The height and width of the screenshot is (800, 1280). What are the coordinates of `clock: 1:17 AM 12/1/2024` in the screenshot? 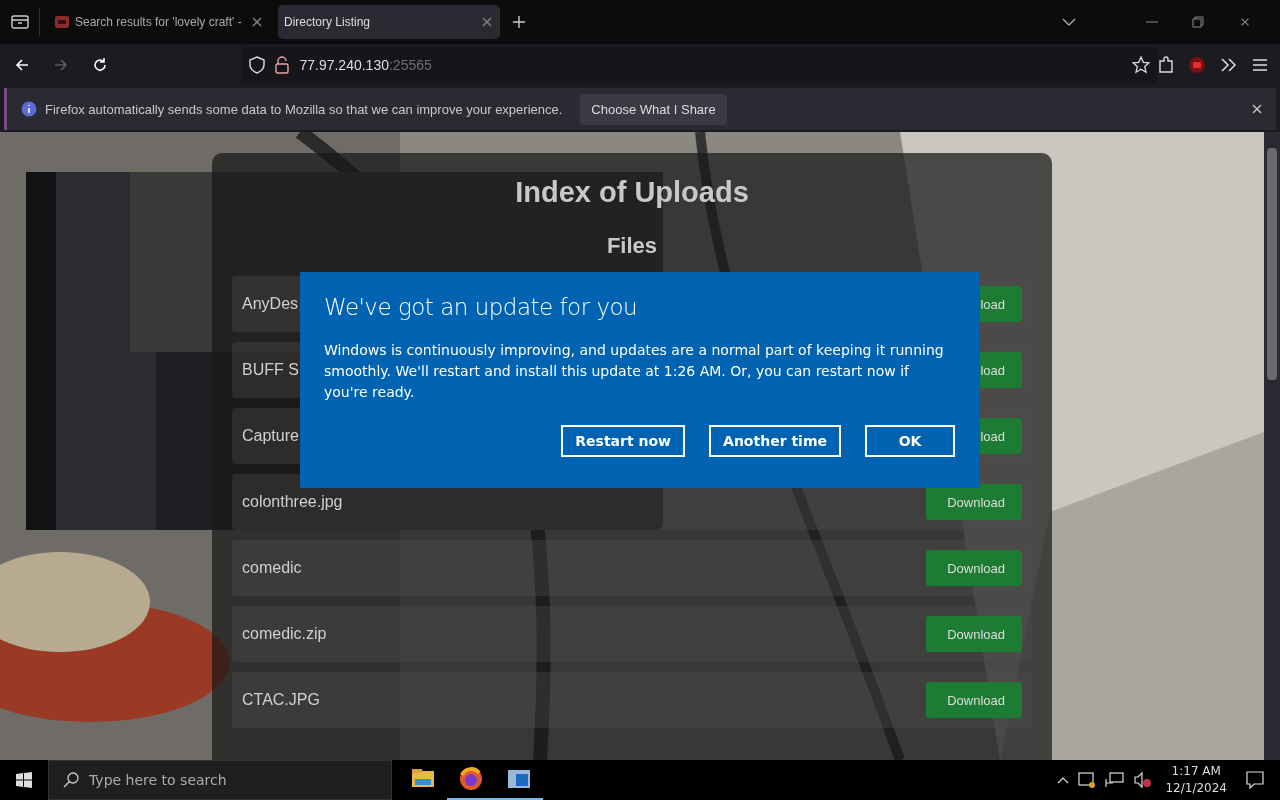 It's located at (1196, 780).